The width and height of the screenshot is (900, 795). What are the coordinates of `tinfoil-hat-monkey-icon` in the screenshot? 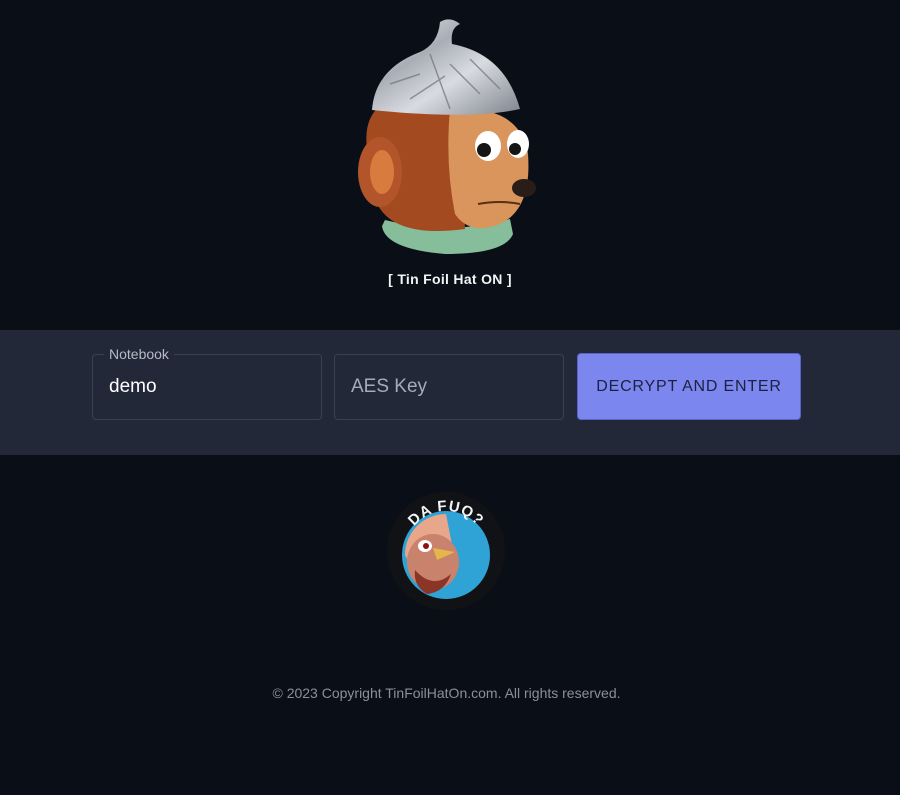 It's located at (445, 139).